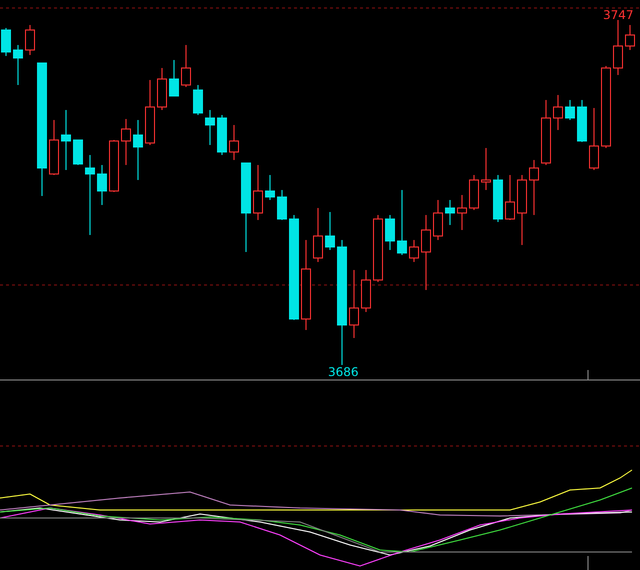 The width and height of the screenshot is (640, 570). I want to click on high-price-label: 3747, so click(618, 15).